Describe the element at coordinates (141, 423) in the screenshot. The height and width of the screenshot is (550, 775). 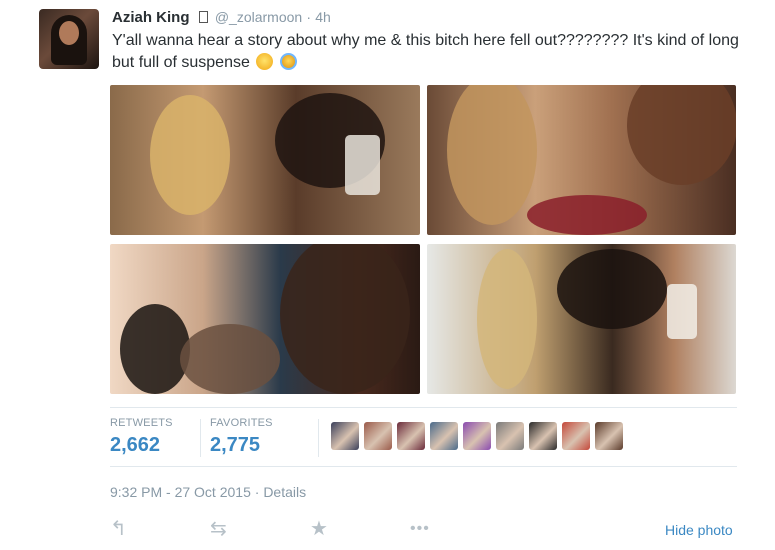
I see `retweets-label: RETWEETS` at that location.